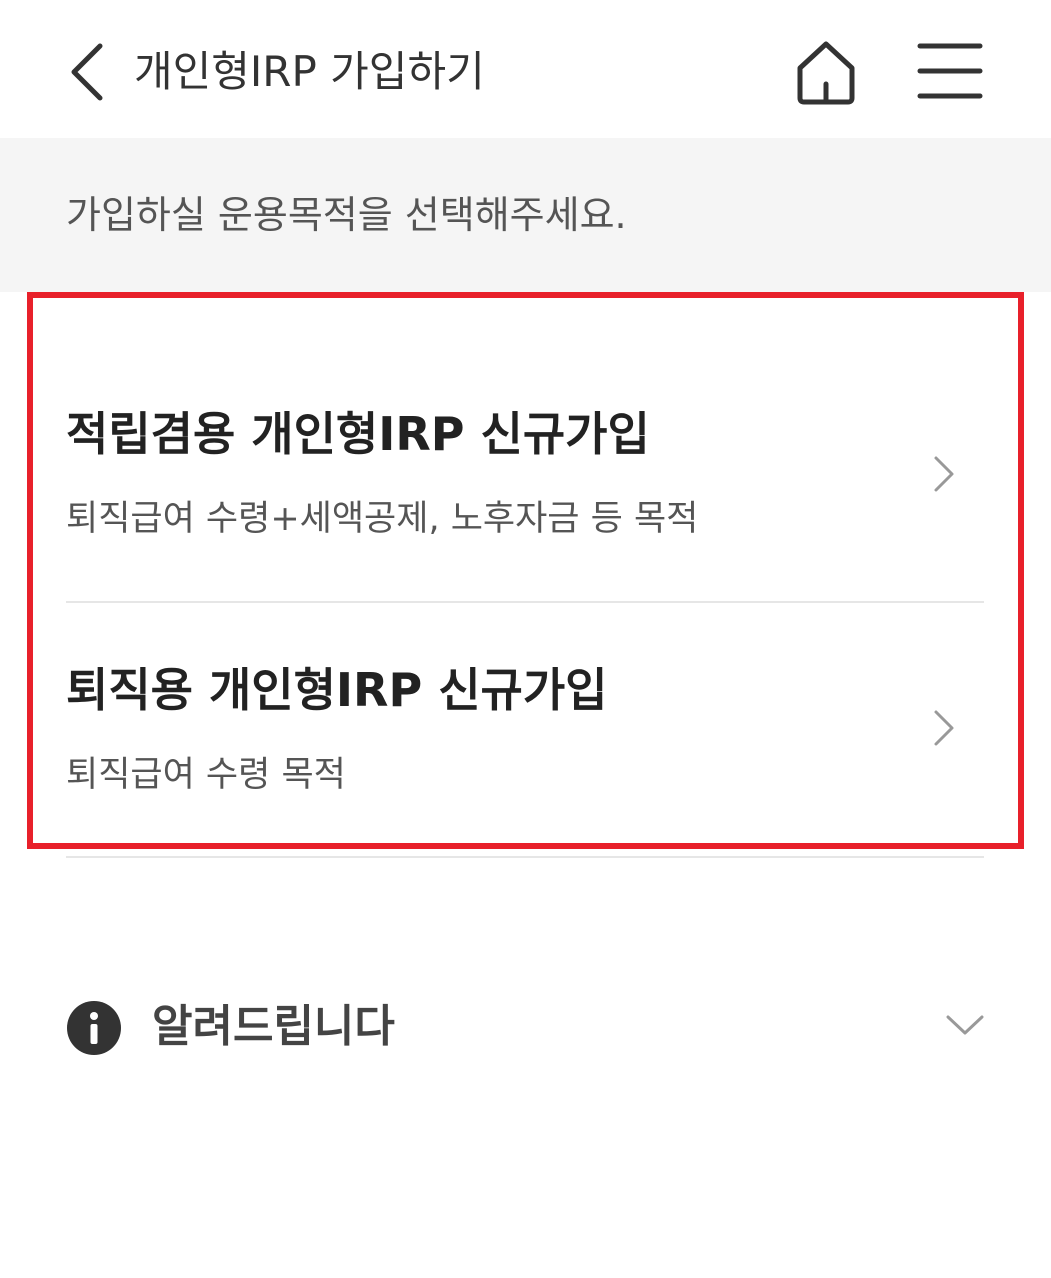 Image resolution: width=1051 pixels, height=1278 pixels. I want to click on option-title: 적립겸용 개인형IRP 신규가입, so click(358, 434).